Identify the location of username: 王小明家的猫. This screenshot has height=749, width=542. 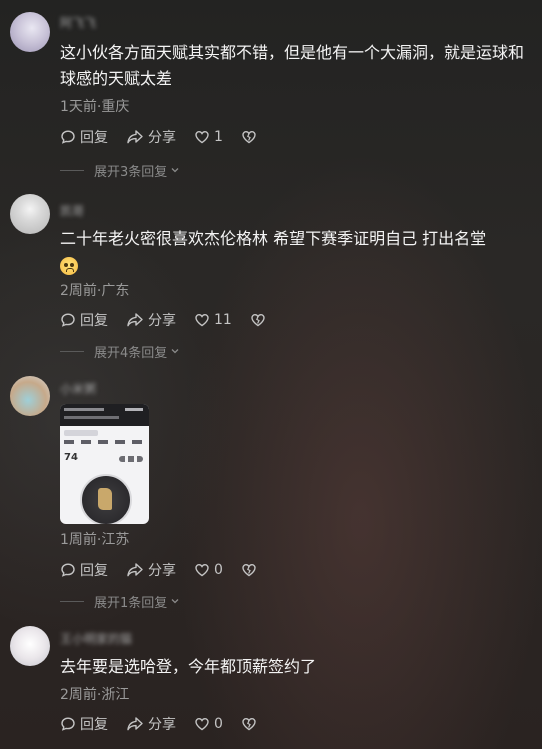
(96, 638).